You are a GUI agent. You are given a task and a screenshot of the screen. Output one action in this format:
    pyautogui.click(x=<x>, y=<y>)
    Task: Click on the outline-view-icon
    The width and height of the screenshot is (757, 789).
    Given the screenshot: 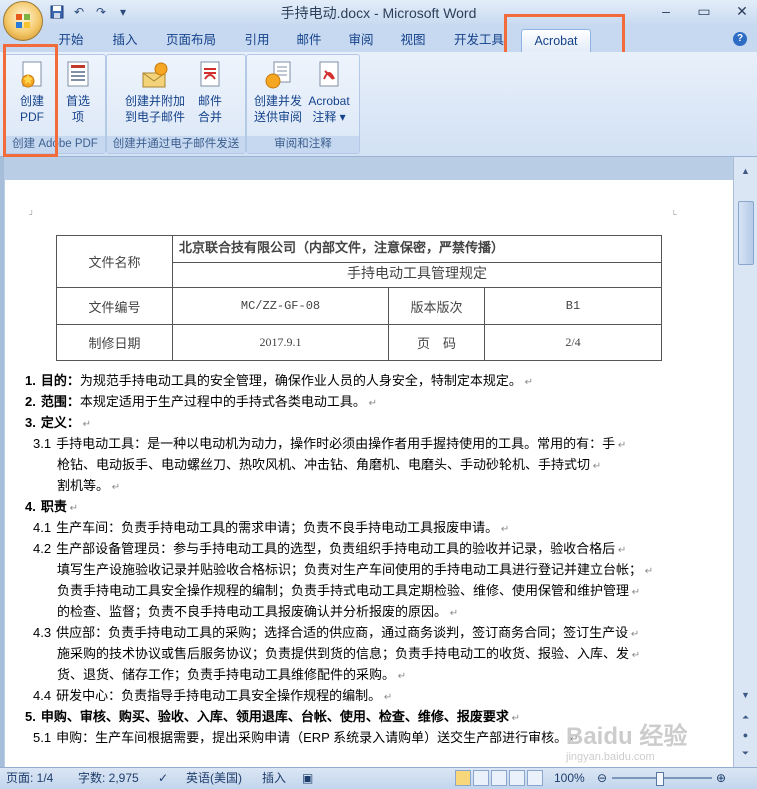 What is the action you would take?
    pyautogui.click(x=517, y=778)
    